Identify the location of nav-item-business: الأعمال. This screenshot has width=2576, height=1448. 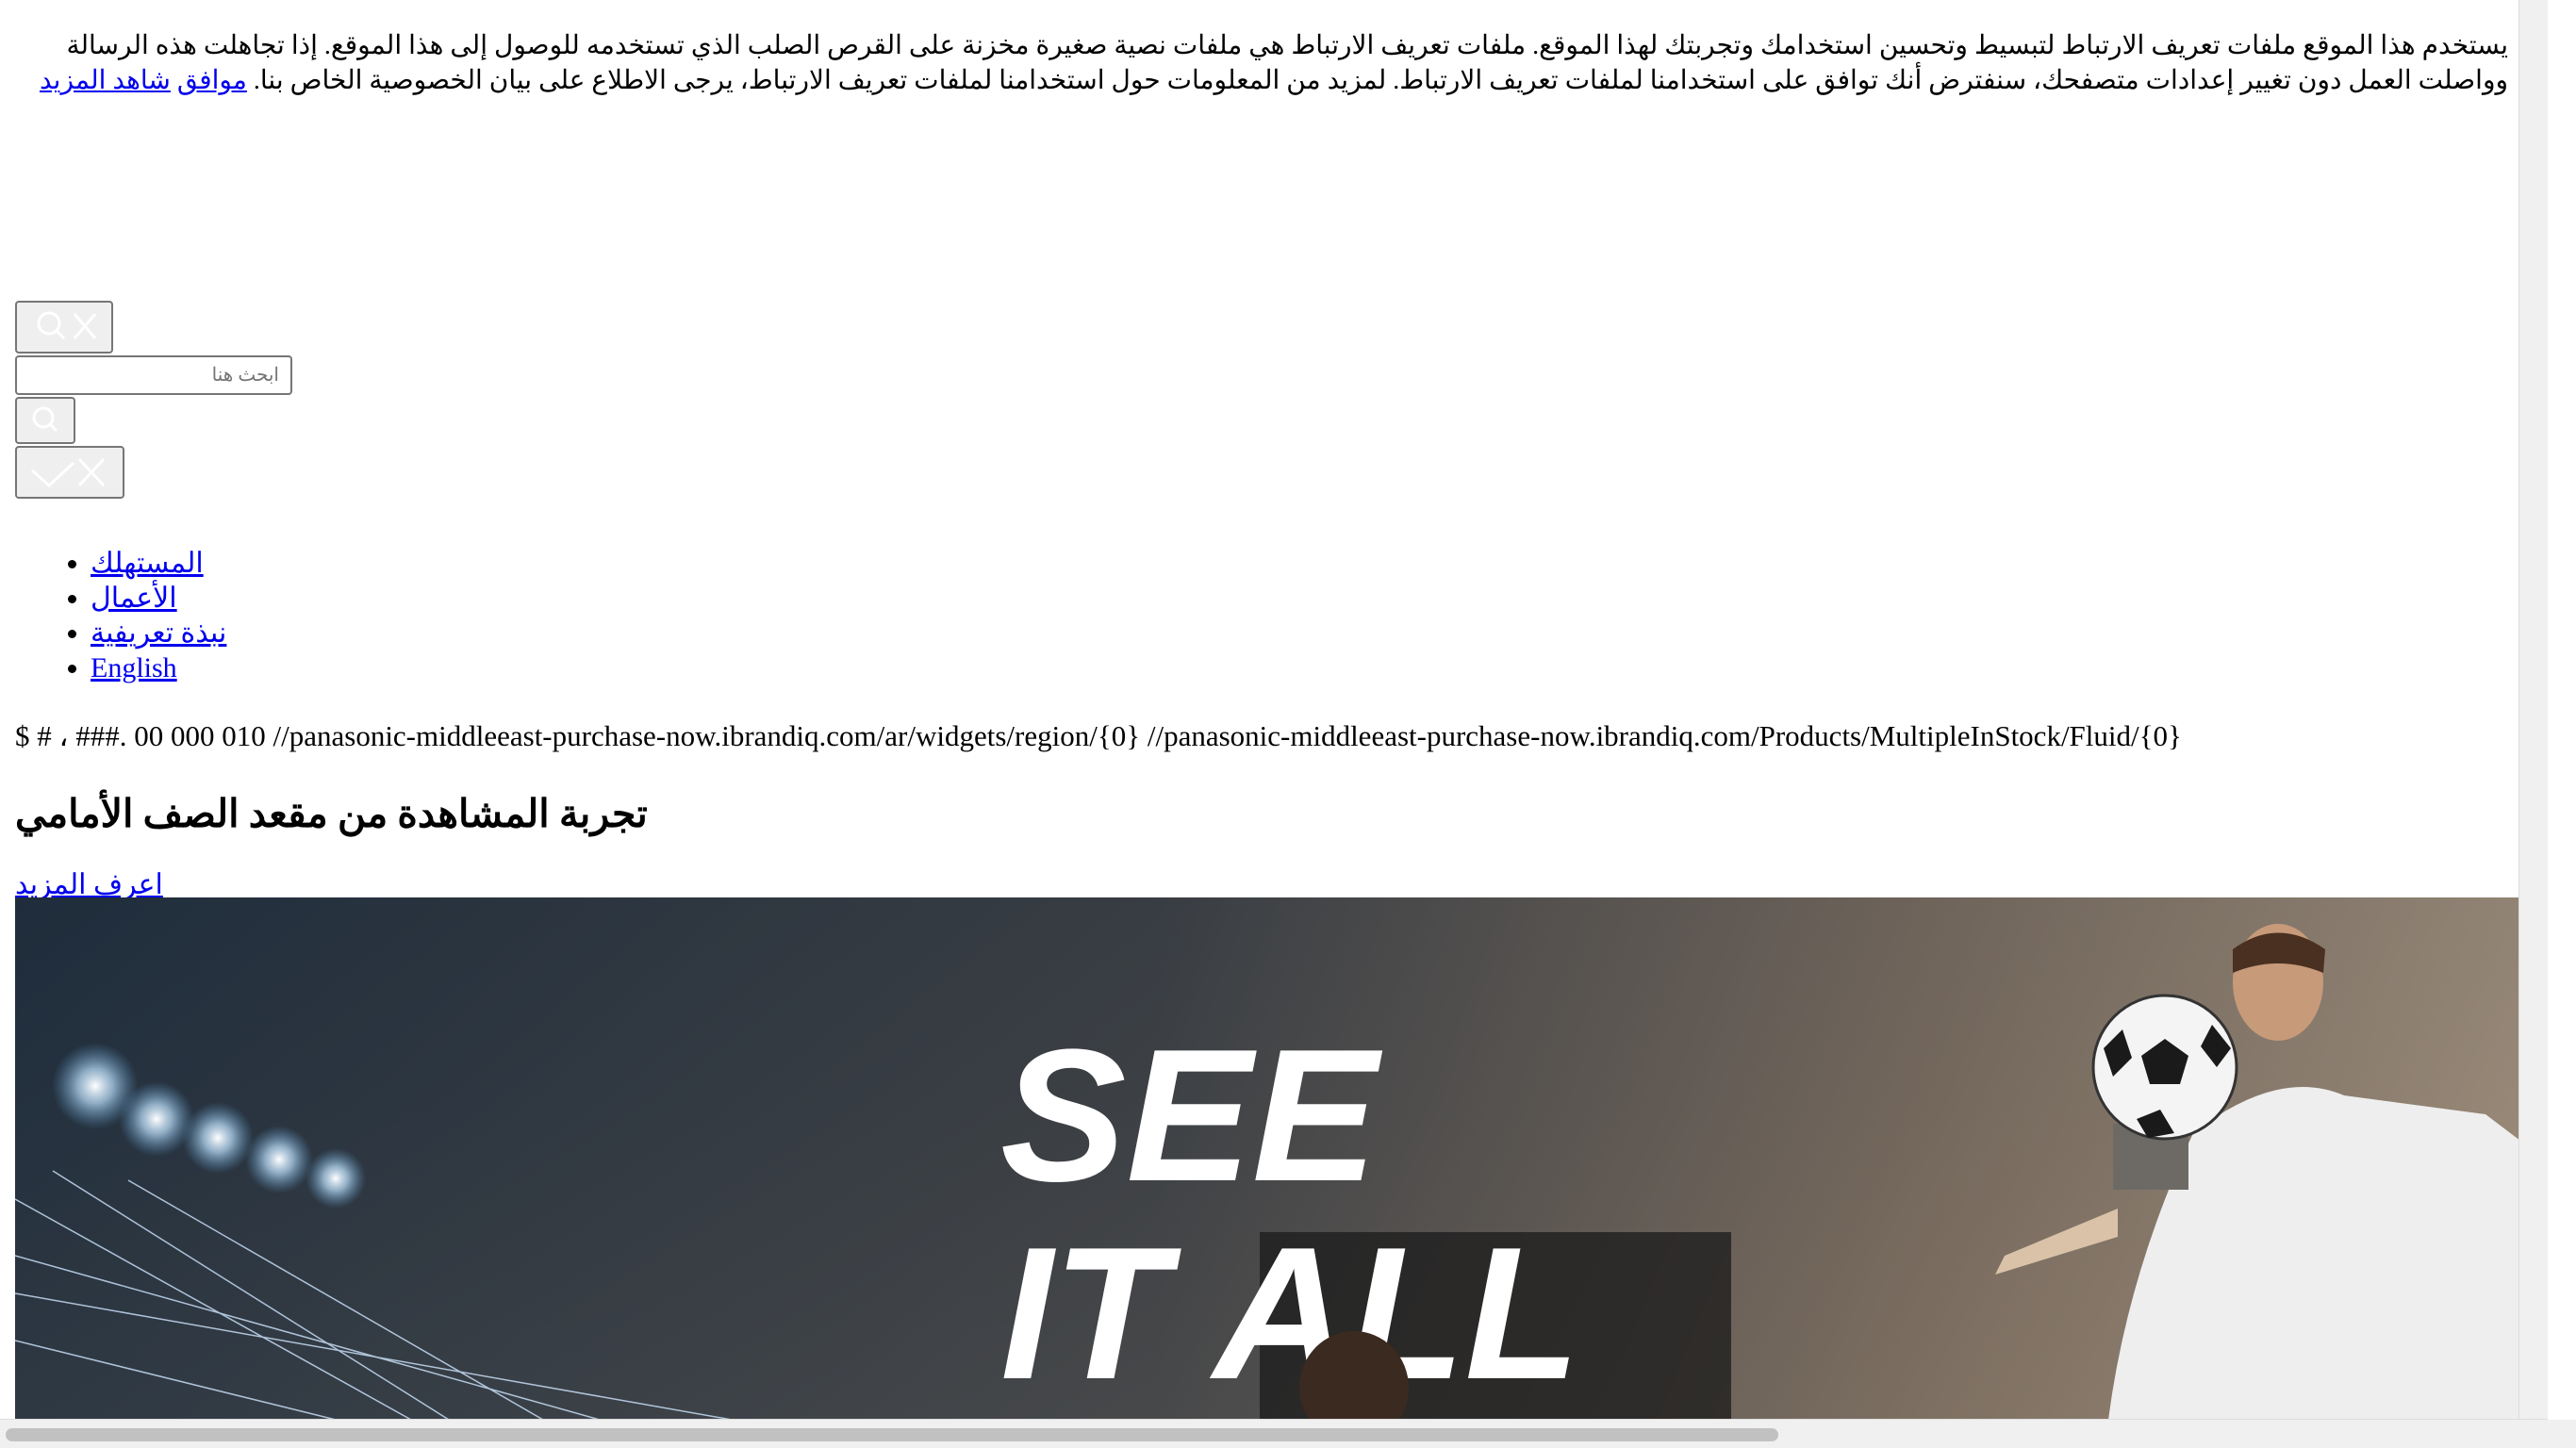
(1312, 598).